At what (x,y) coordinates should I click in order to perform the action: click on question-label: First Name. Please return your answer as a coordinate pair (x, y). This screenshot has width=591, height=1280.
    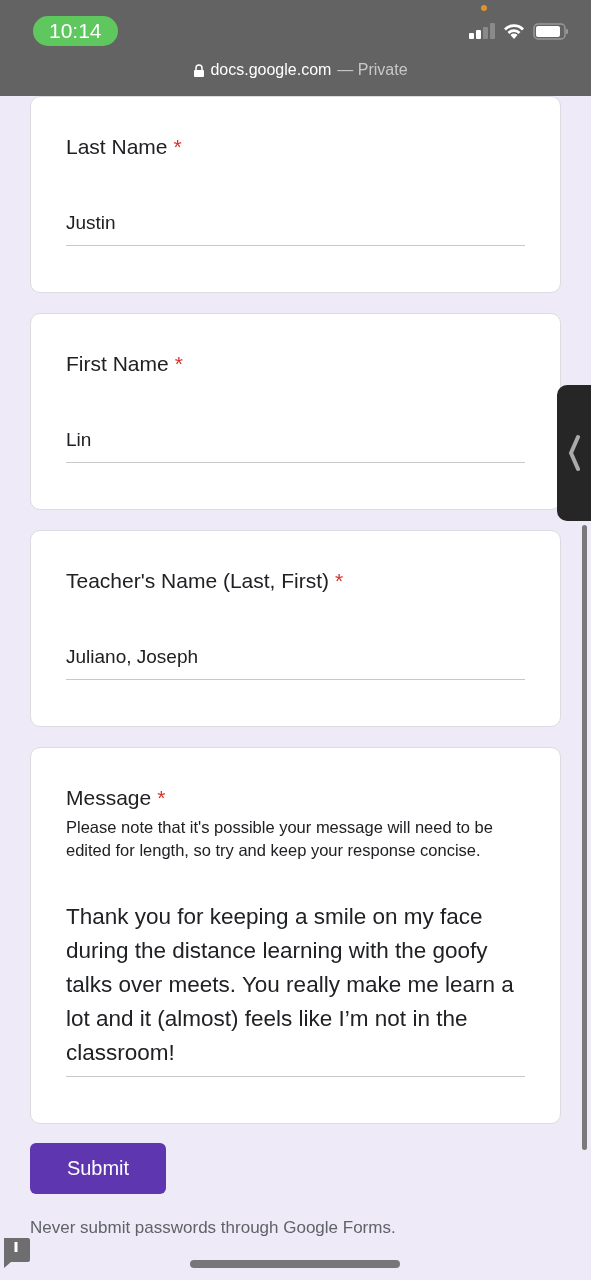
    Looking at the image, I should click on (117, 364).